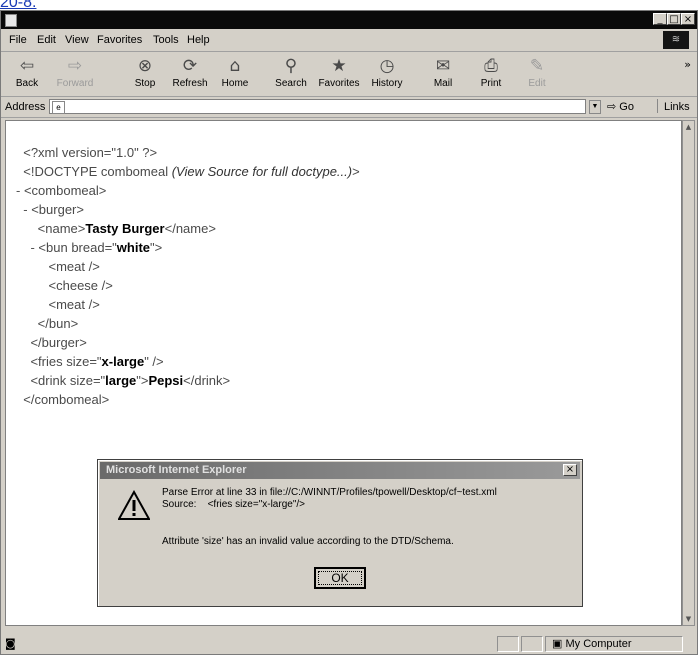 The height and width of the screenshot is (655, 698). Describe the element at coordinates (537, 66) in the screenshot. I see `edit-icon: ✎` at that location.